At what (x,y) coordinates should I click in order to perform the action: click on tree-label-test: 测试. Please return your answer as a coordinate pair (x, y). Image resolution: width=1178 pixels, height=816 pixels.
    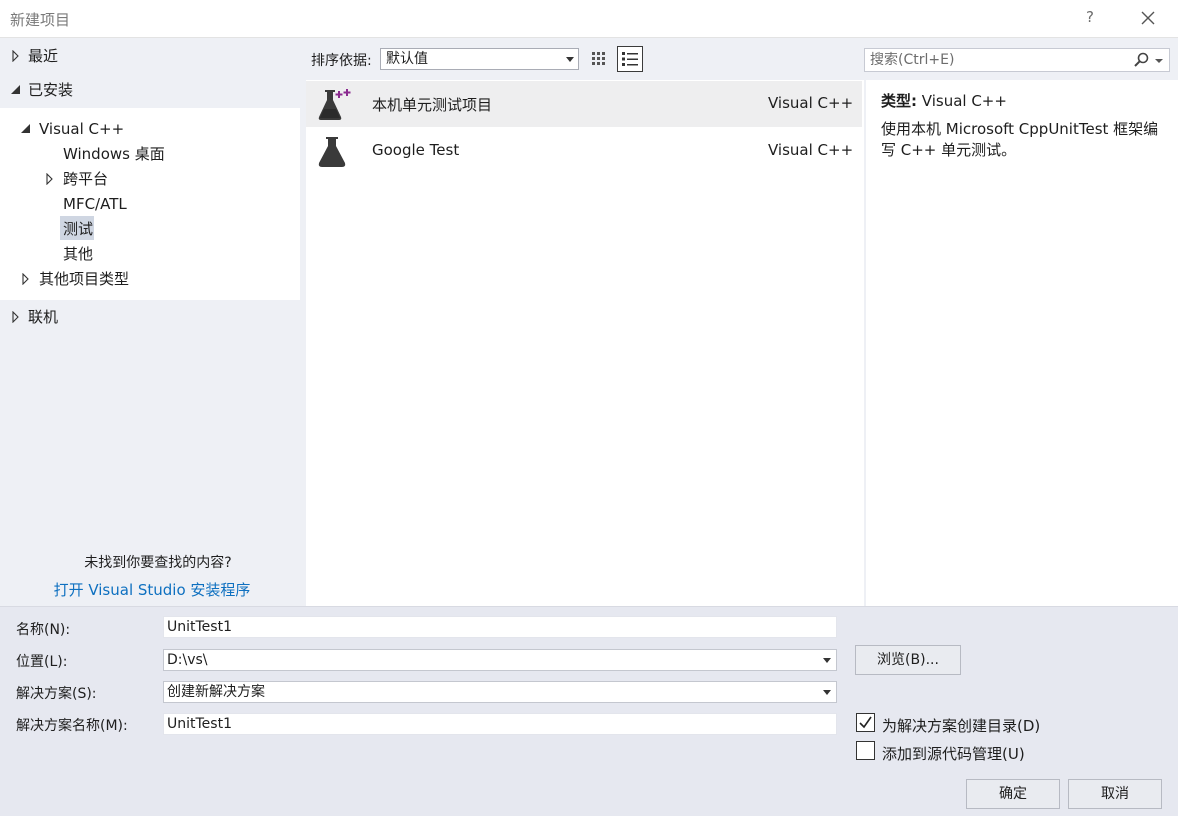
    Looking at the image, I should click on (78, 229).